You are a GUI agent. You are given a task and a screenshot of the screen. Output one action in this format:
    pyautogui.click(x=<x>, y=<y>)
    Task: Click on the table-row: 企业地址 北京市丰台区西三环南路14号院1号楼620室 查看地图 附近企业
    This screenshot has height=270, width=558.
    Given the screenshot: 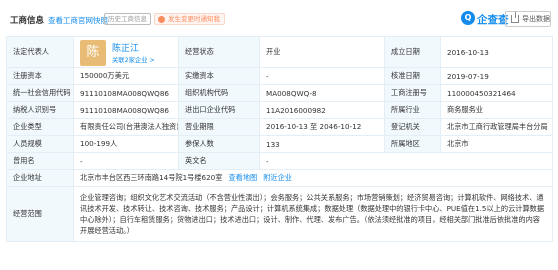 What is the action you would take?
    pyautogui.click(x=279, y=178)
    